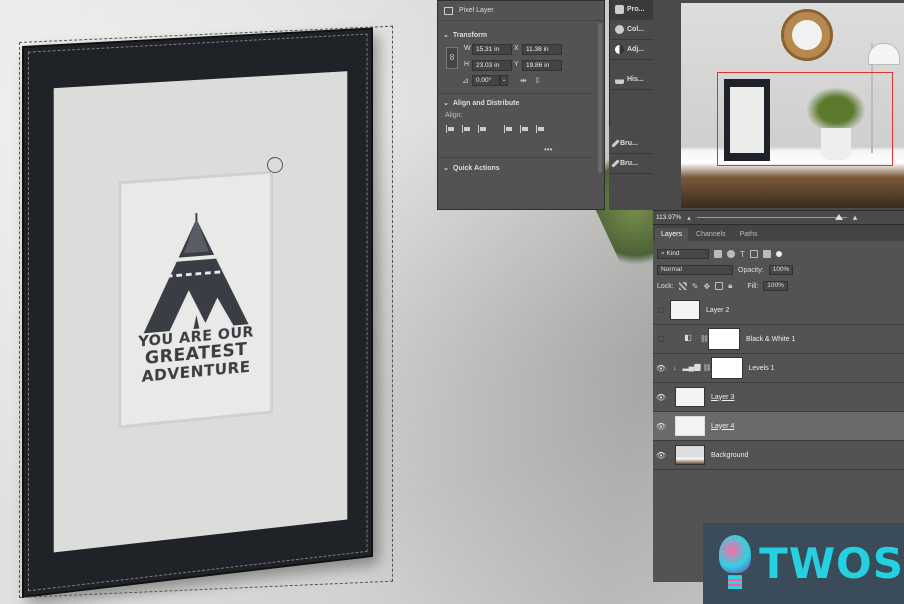 The image size is (904, 604). Describe the element at coordinates (619, 79) in the screenshot. I see `histogram-icon` at that location.